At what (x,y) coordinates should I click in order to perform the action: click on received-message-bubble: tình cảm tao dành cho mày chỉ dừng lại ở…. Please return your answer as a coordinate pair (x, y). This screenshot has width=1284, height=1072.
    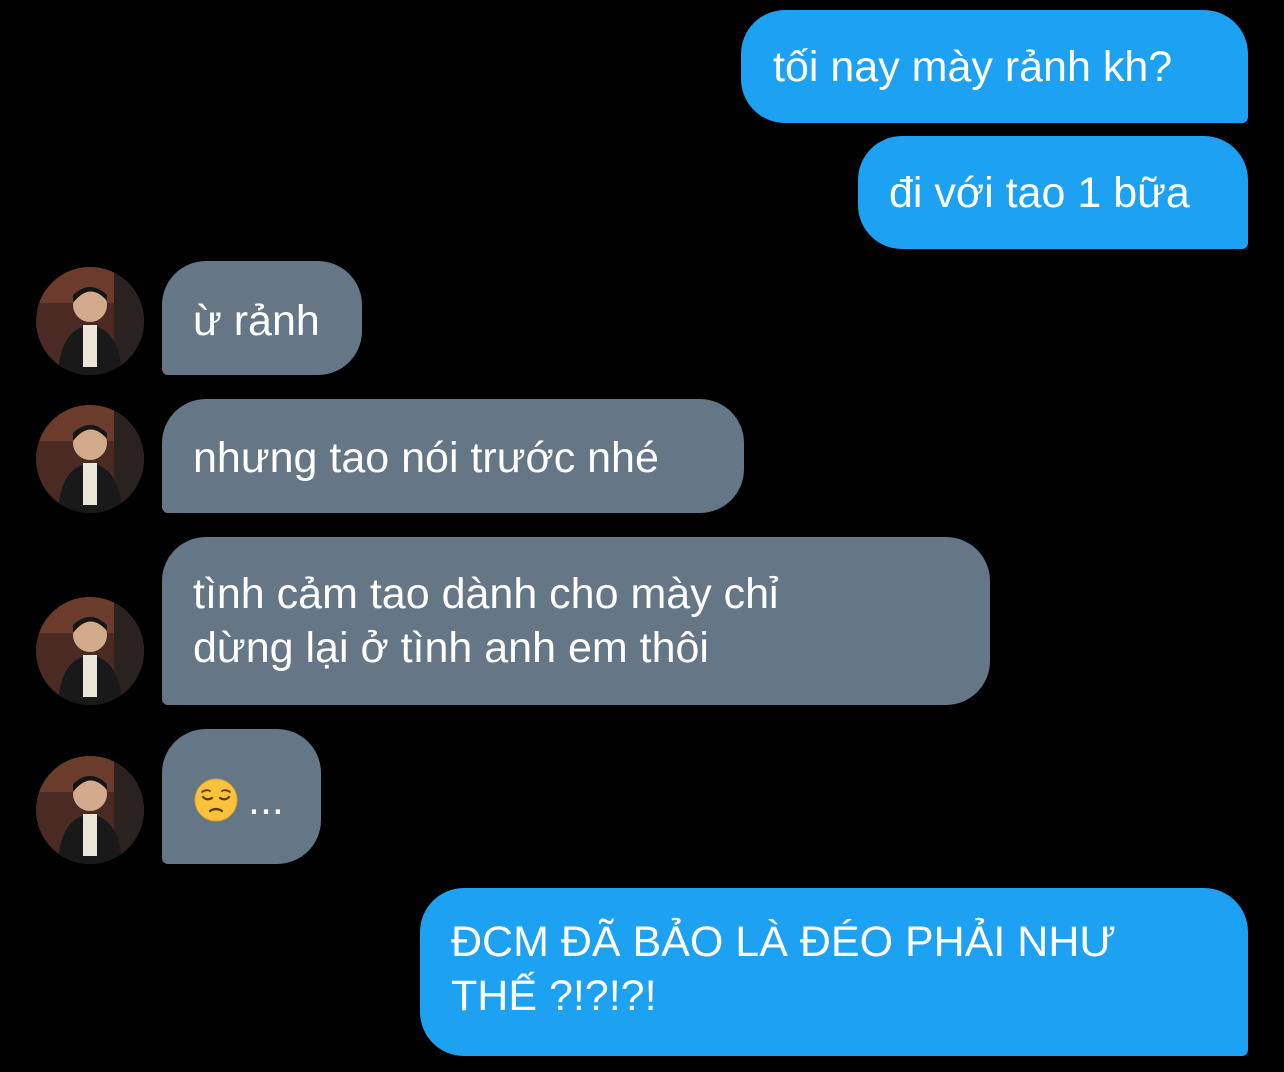
    Looking at the image, I should click on (576, 621).